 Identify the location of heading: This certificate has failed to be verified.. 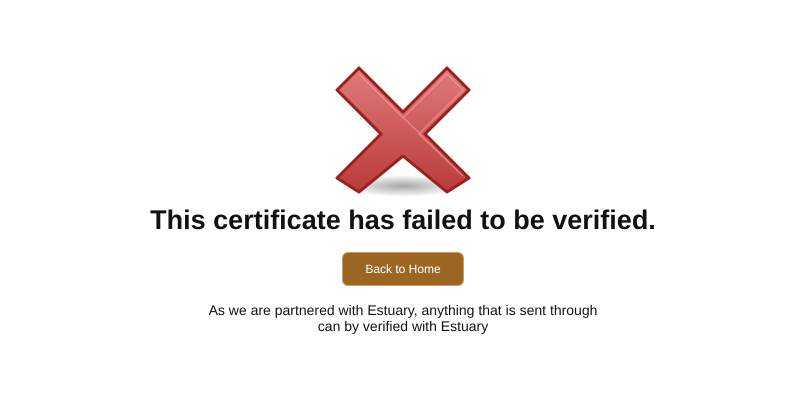
(403, 220).